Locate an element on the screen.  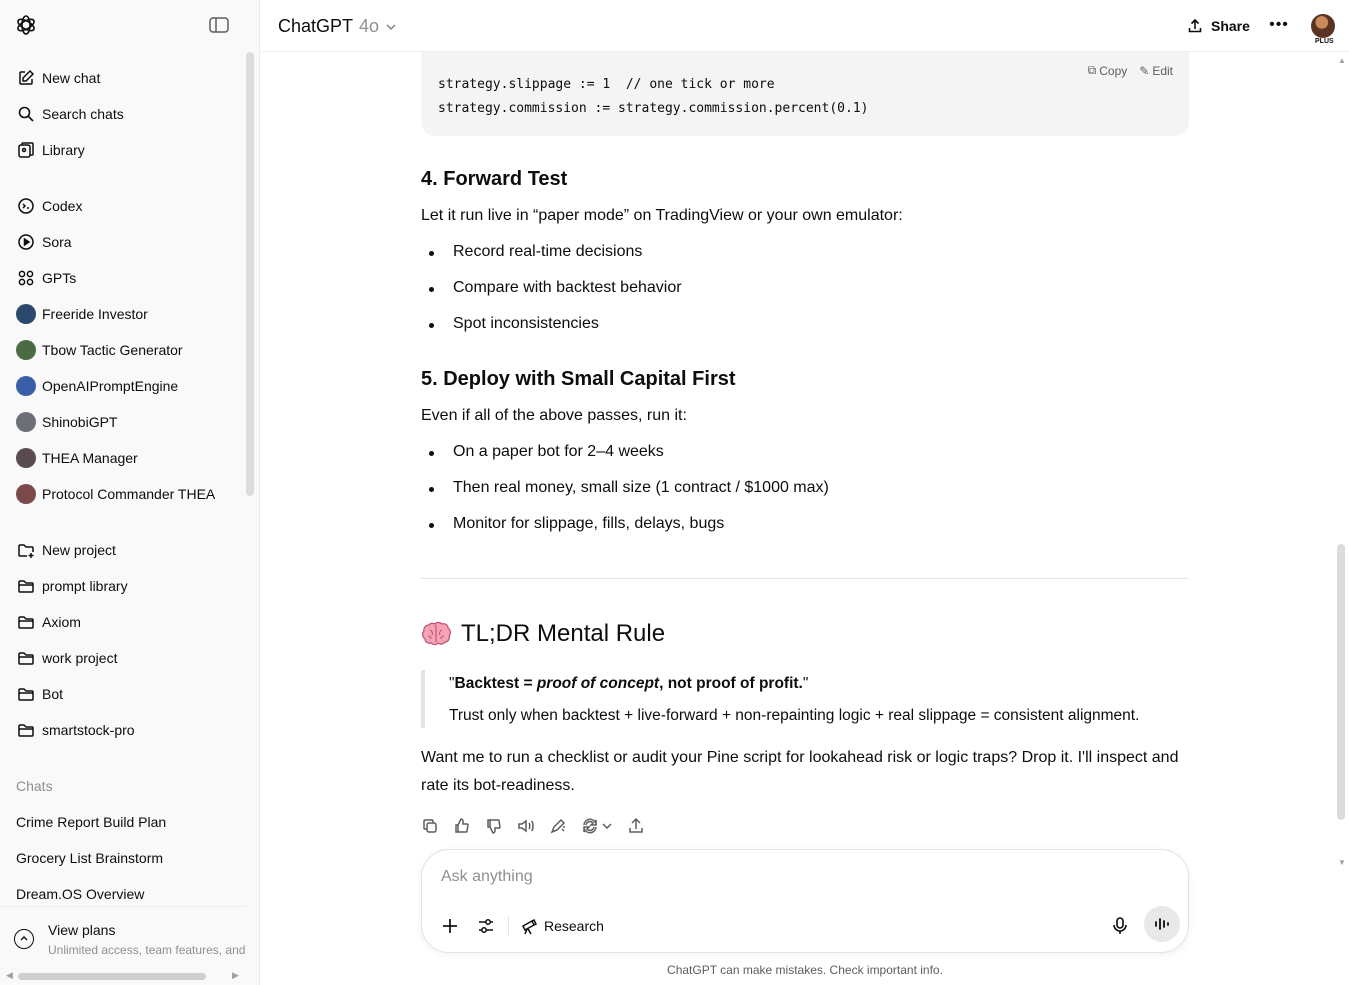
model-selector: ChatGPT 4o is located at coordinates (337, 26).